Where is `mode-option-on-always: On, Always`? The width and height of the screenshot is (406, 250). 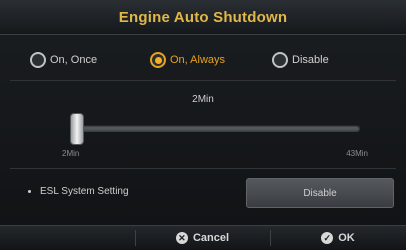
mode-option-on-always: On, Always is located at coordinates (187, 60).